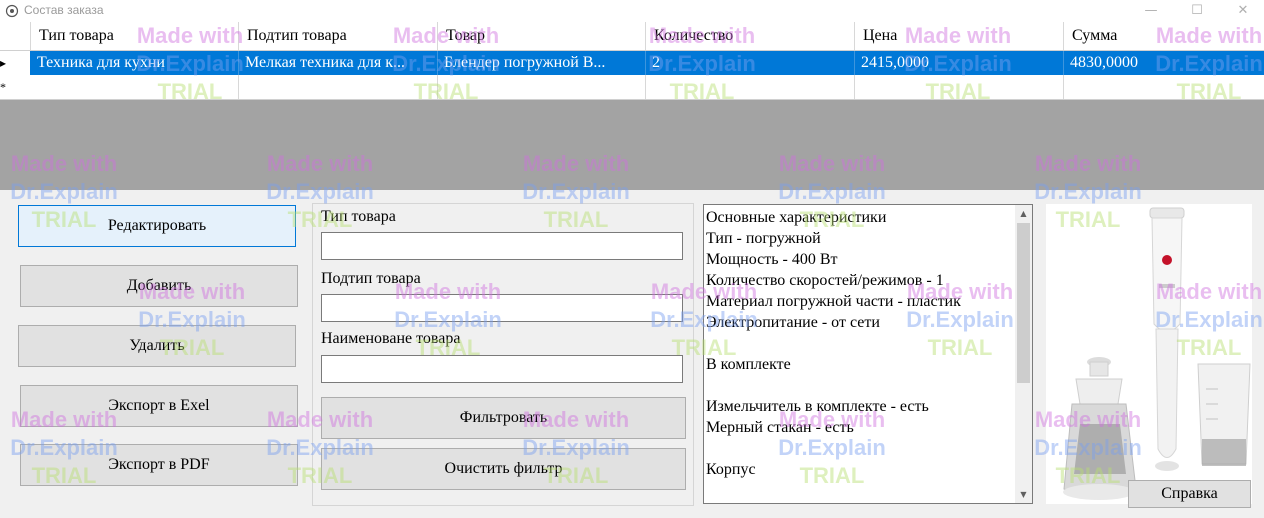 Image resolution: width=1264 pixels, height=518 pixels. Describe the element at coordinates (750, 63) in the screenshot. I see `cell-quantity: 2` at that location.